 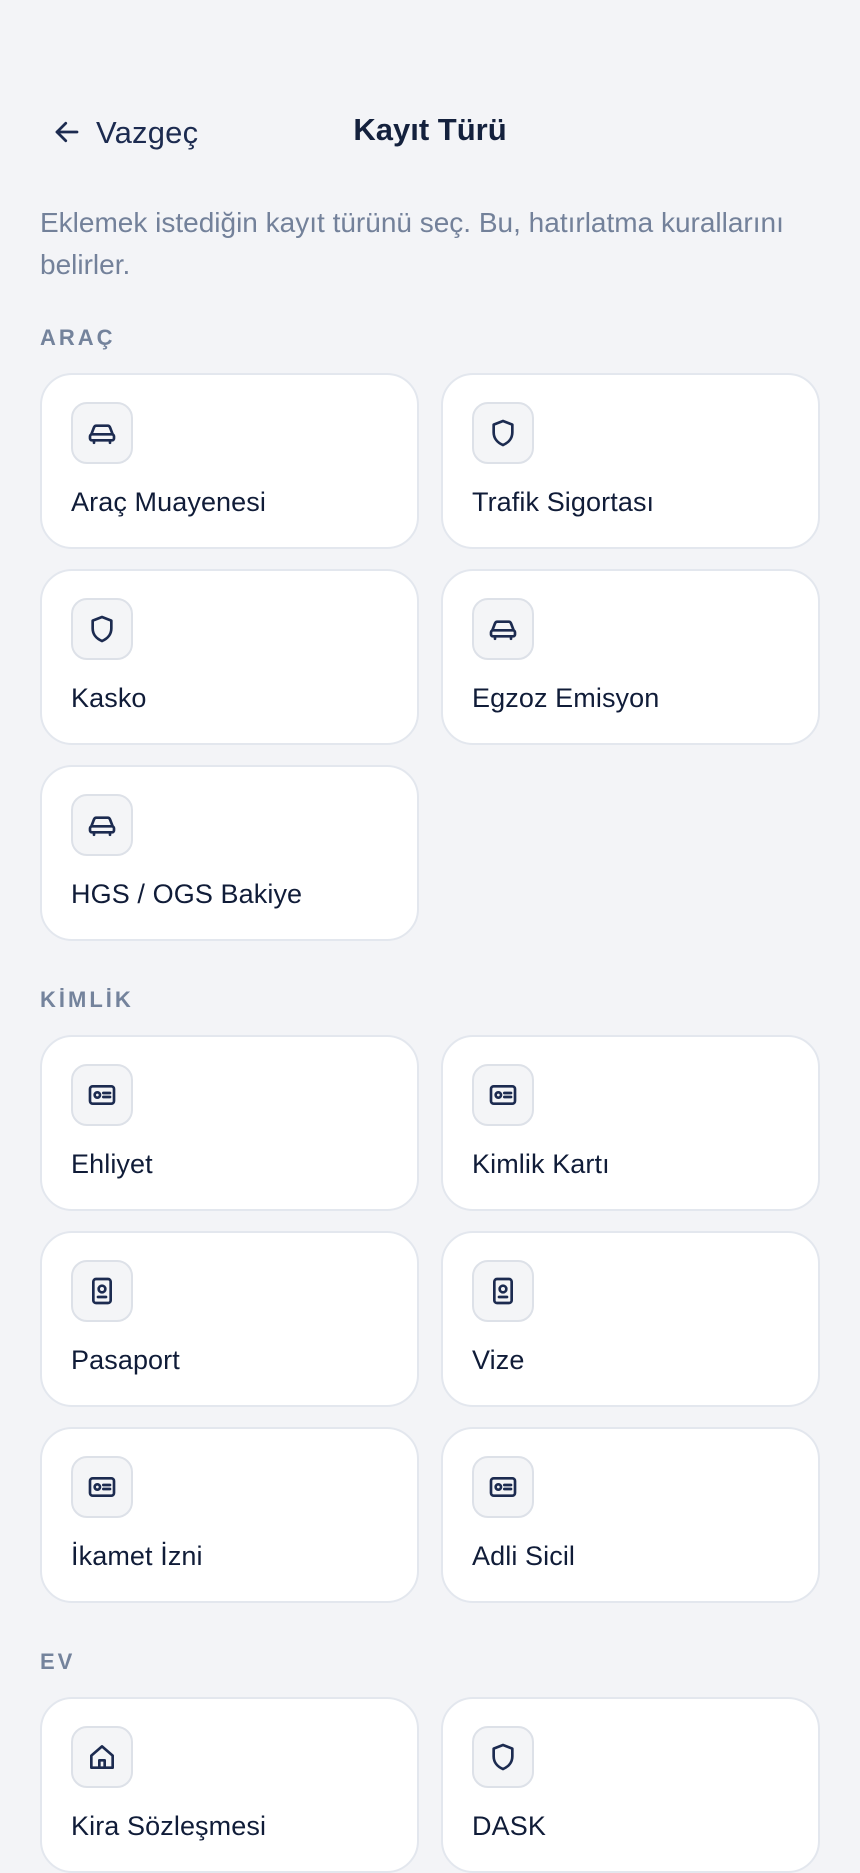 What do you see at coordinates (87, 999) in the screenshot?
I see `section-title-kimlik: KİMLİK` at bounding box center [87, 999].